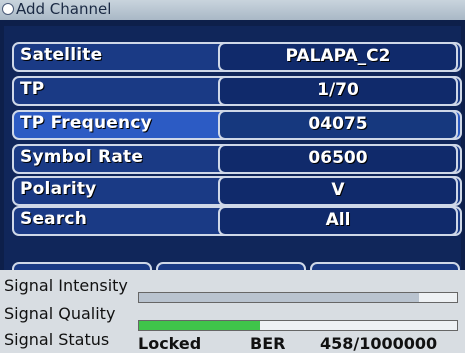 Image resolution: width=465 pixels, height=353 pixels. Describe the element at coordinates (279, 297) in the screenshot. I see `signal-intensity-fill` at that location.